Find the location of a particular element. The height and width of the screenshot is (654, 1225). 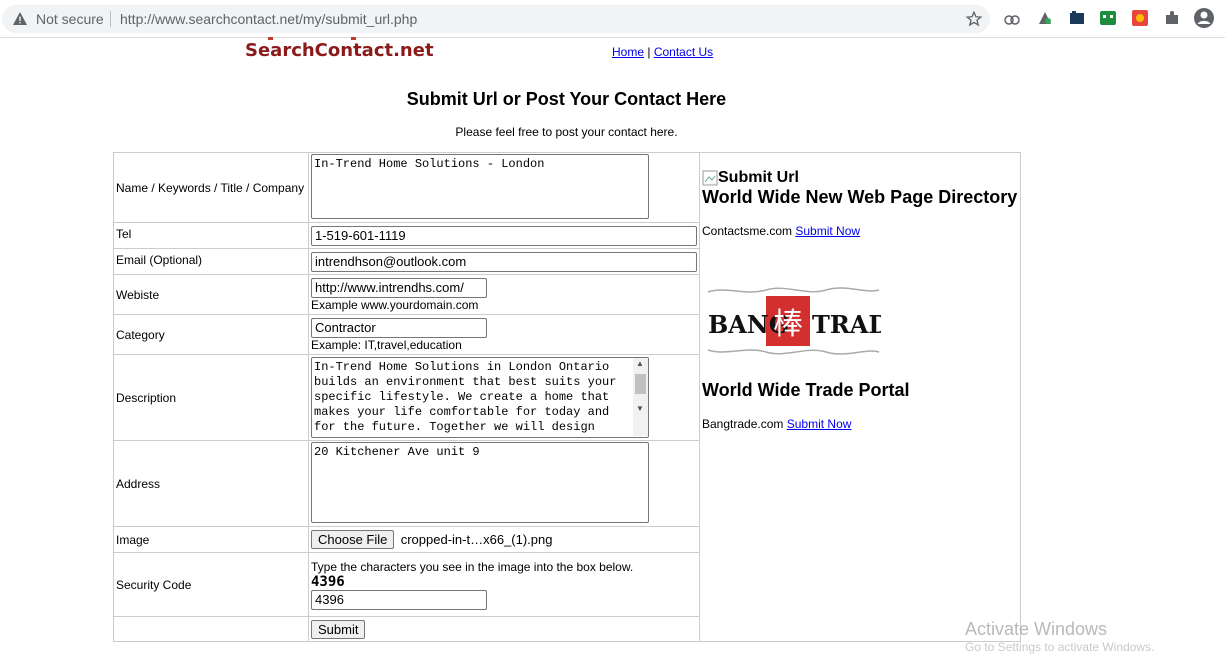

directory-title: World Wide New Web Page Directory is located at coordinates (860, 197).